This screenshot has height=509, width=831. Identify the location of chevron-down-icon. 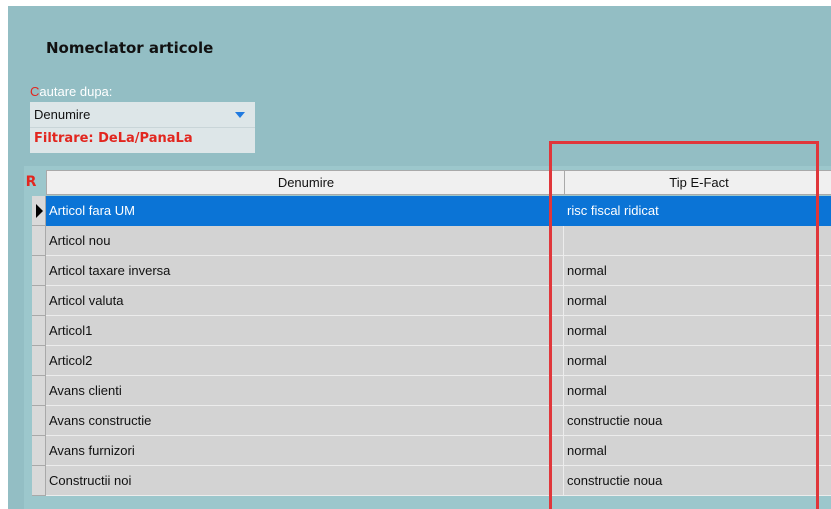
(240, 115).